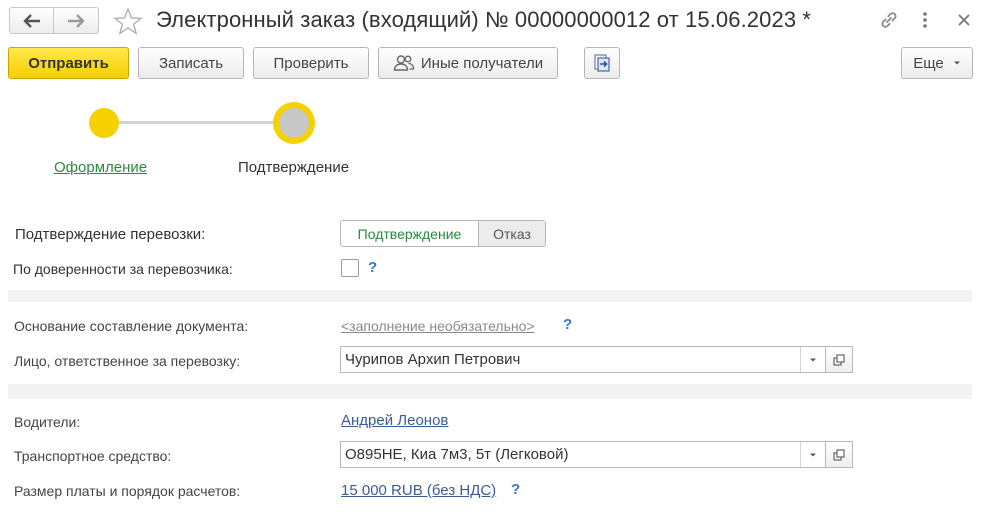 The height and width of the screenshot is (523, 986). What do you see at coordinates (294, 167) in the screenshot?
I see `step-label-confirmation: Подтверждение` at bounding box center [294, 167].